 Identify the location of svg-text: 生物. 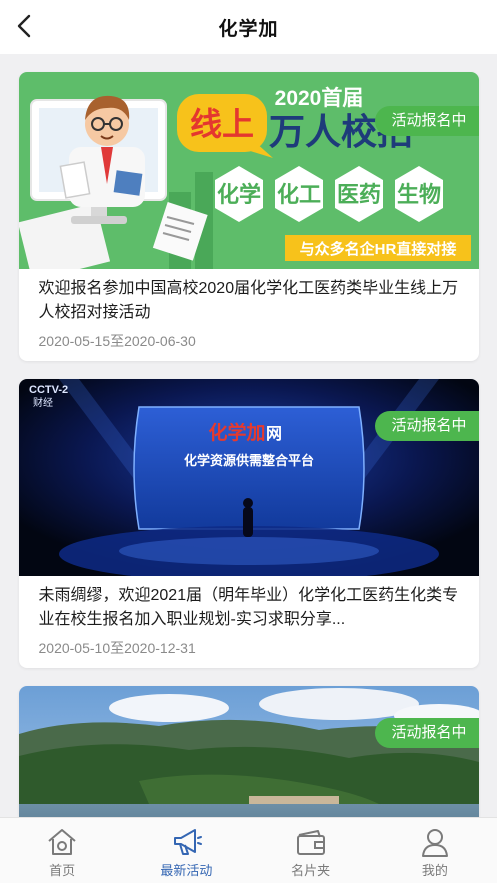
(418, 194).